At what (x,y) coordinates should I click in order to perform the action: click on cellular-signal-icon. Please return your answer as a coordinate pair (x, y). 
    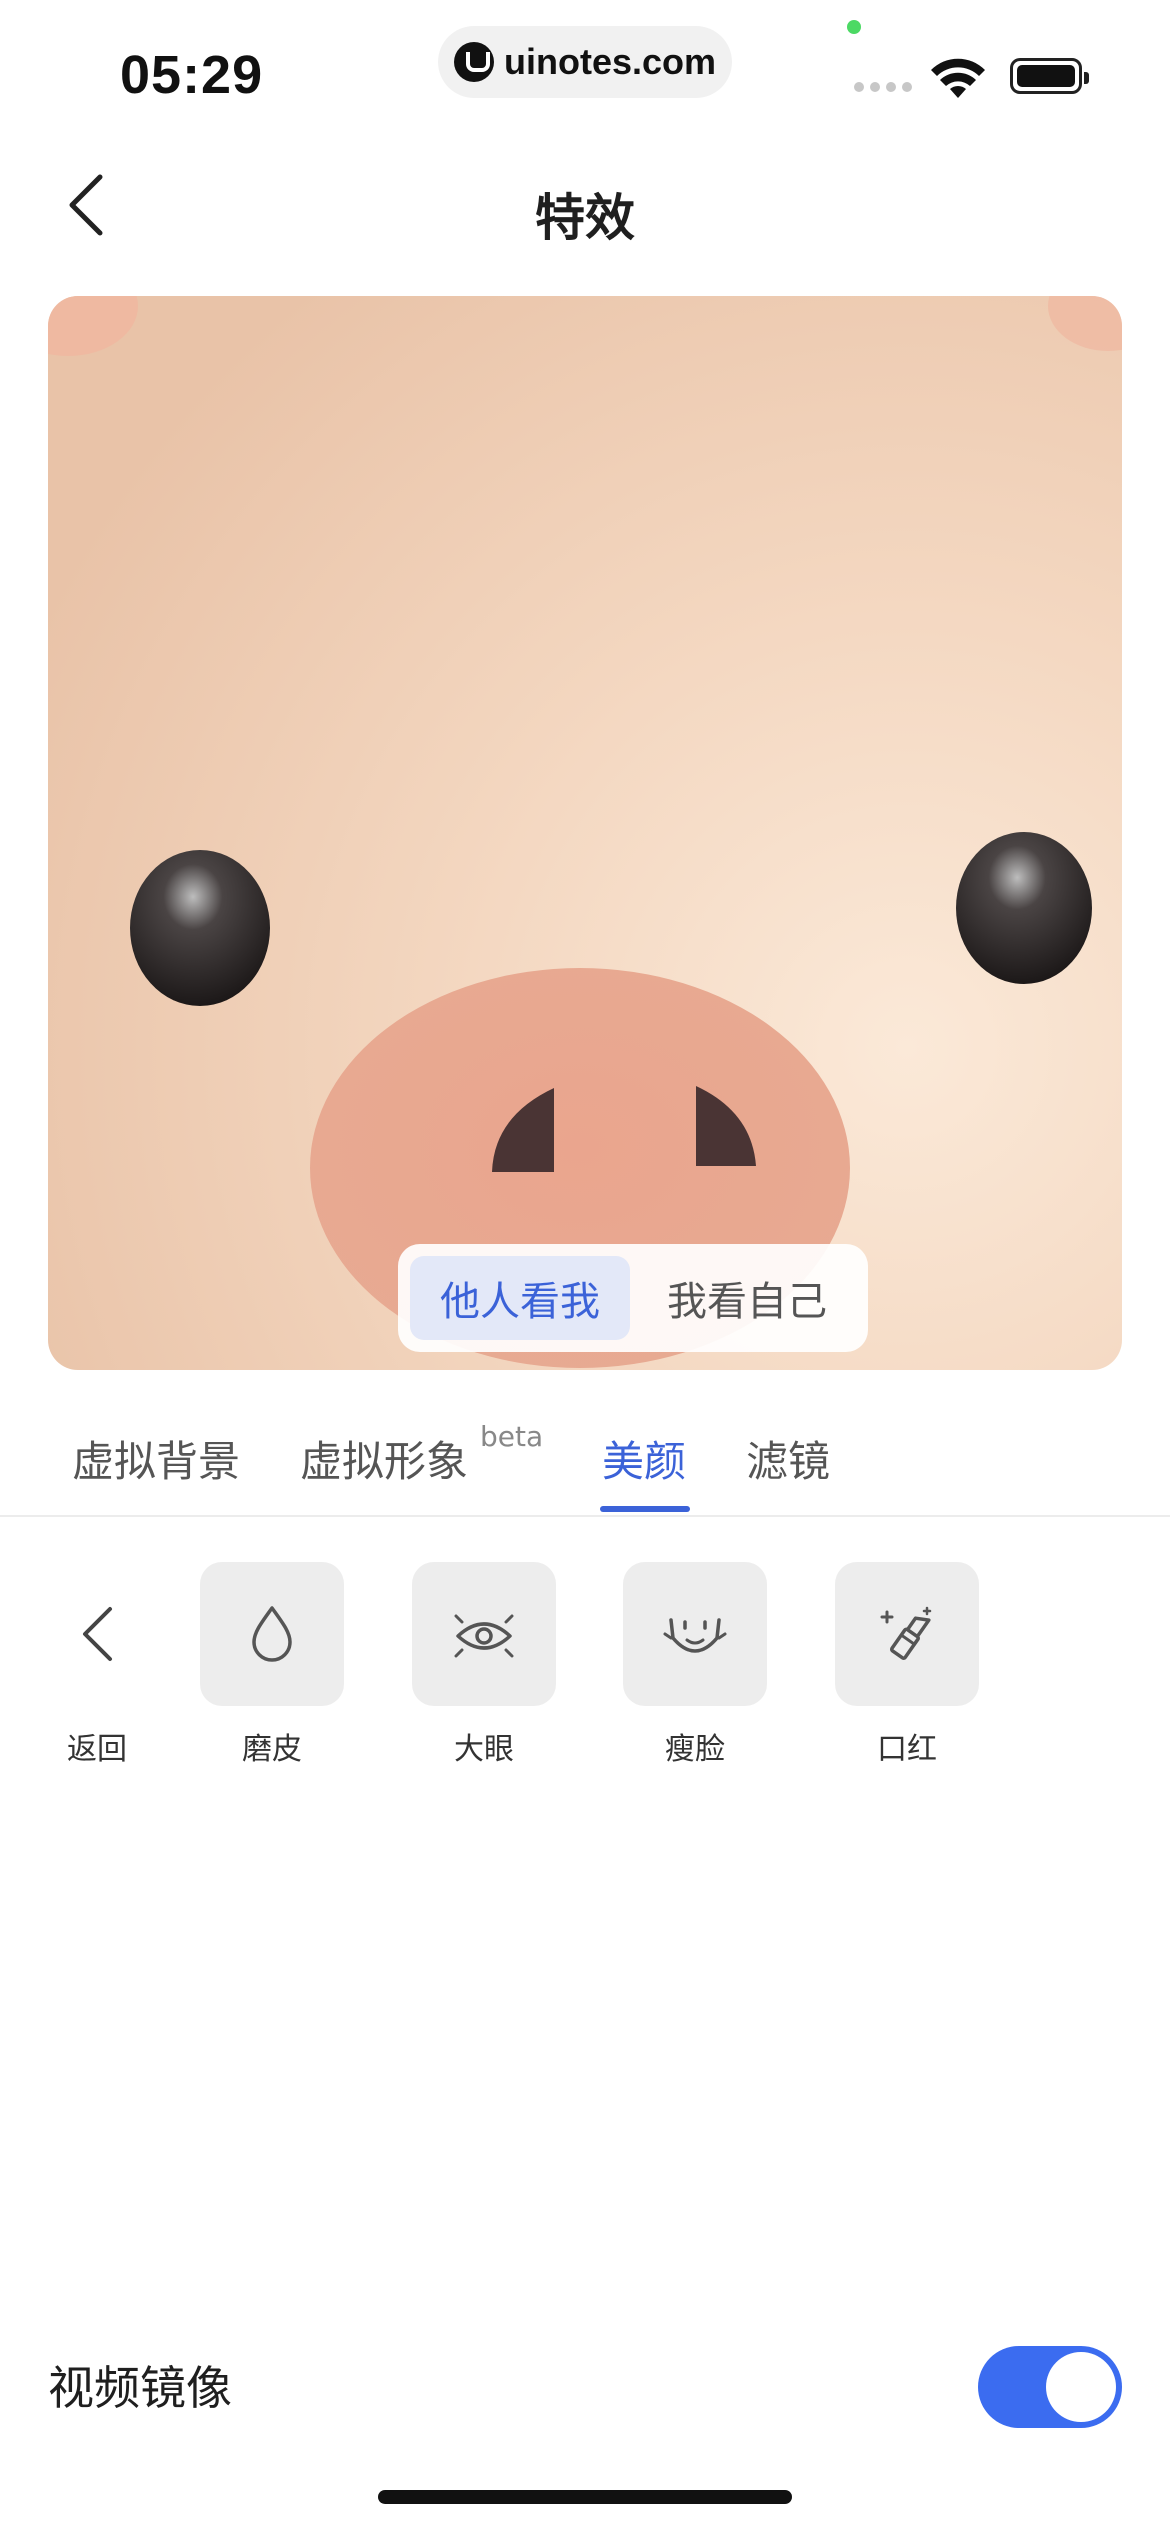
    Looking at the image, I should click on (883, 87).